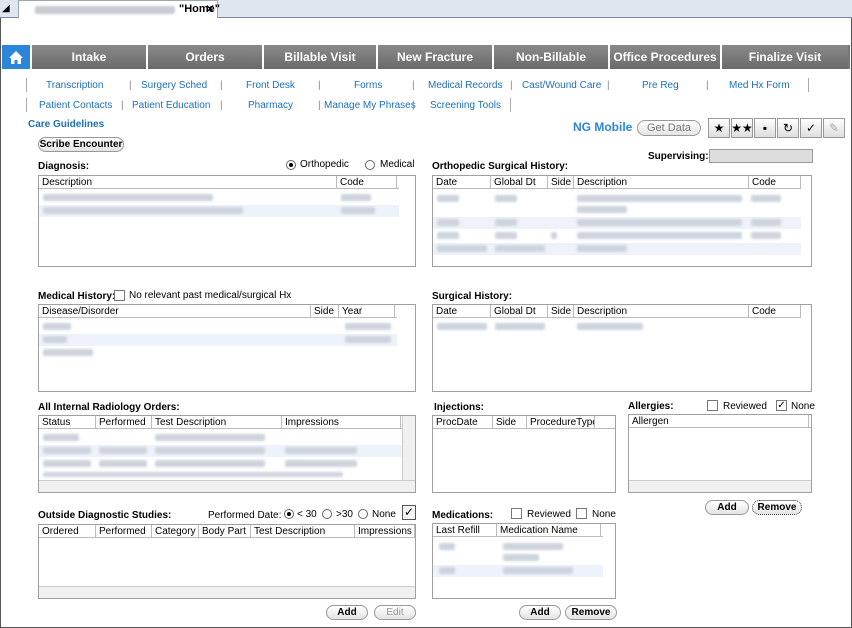  Describe the element at coordinates (227, 592) in the screenshot. I see `outside-horizontal-scrollbar` at that location.